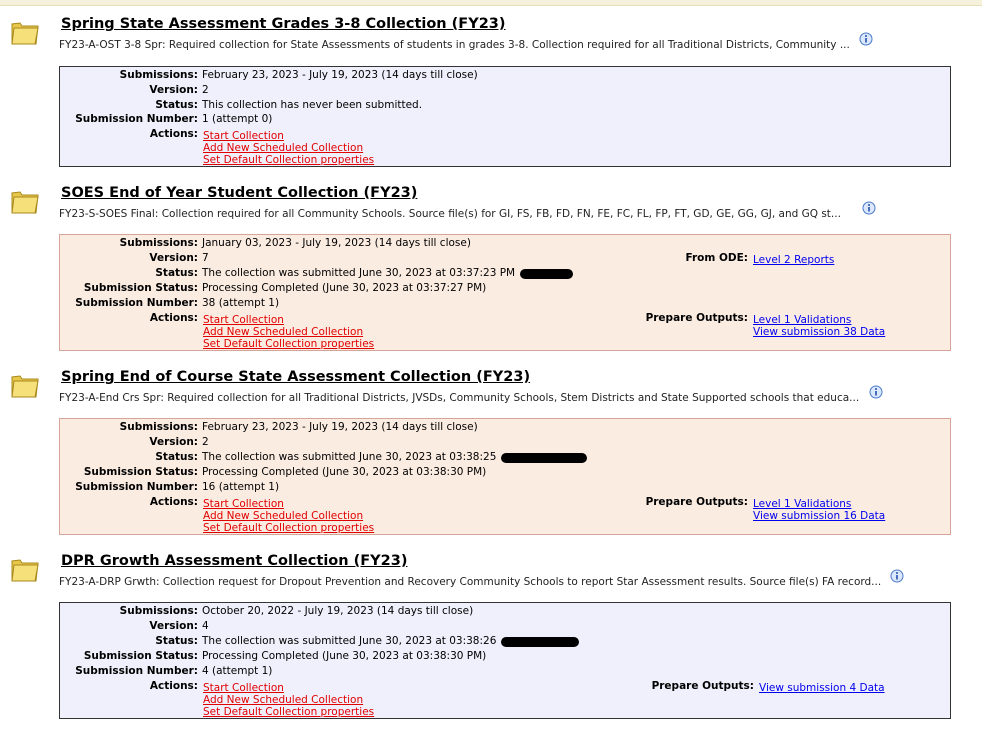  Describe the element at coordinates (819, 332) in the screenshot. I see `view-submission-data-link: View submission 38 Data` at that location.